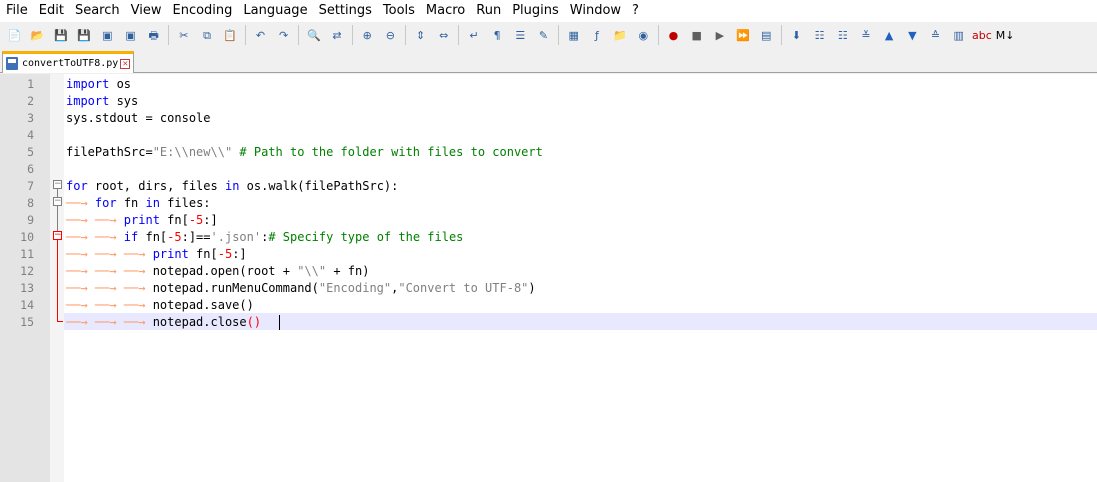 This screenshot has height=482, width=1097. I want to click on redo-icon: ↷, so click(284, 35).